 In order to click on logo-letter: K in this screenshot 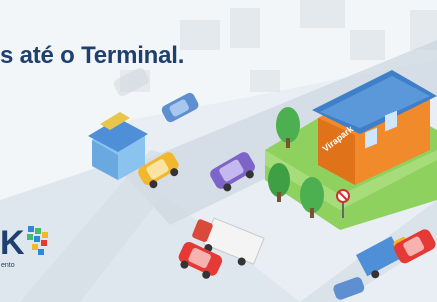, I will do `click(12, 243)`.